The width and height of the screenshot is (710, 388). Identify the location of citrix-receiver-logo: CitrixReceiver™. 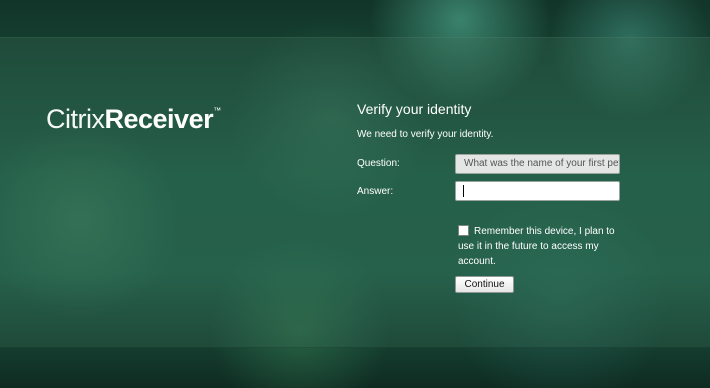
(133, 119).